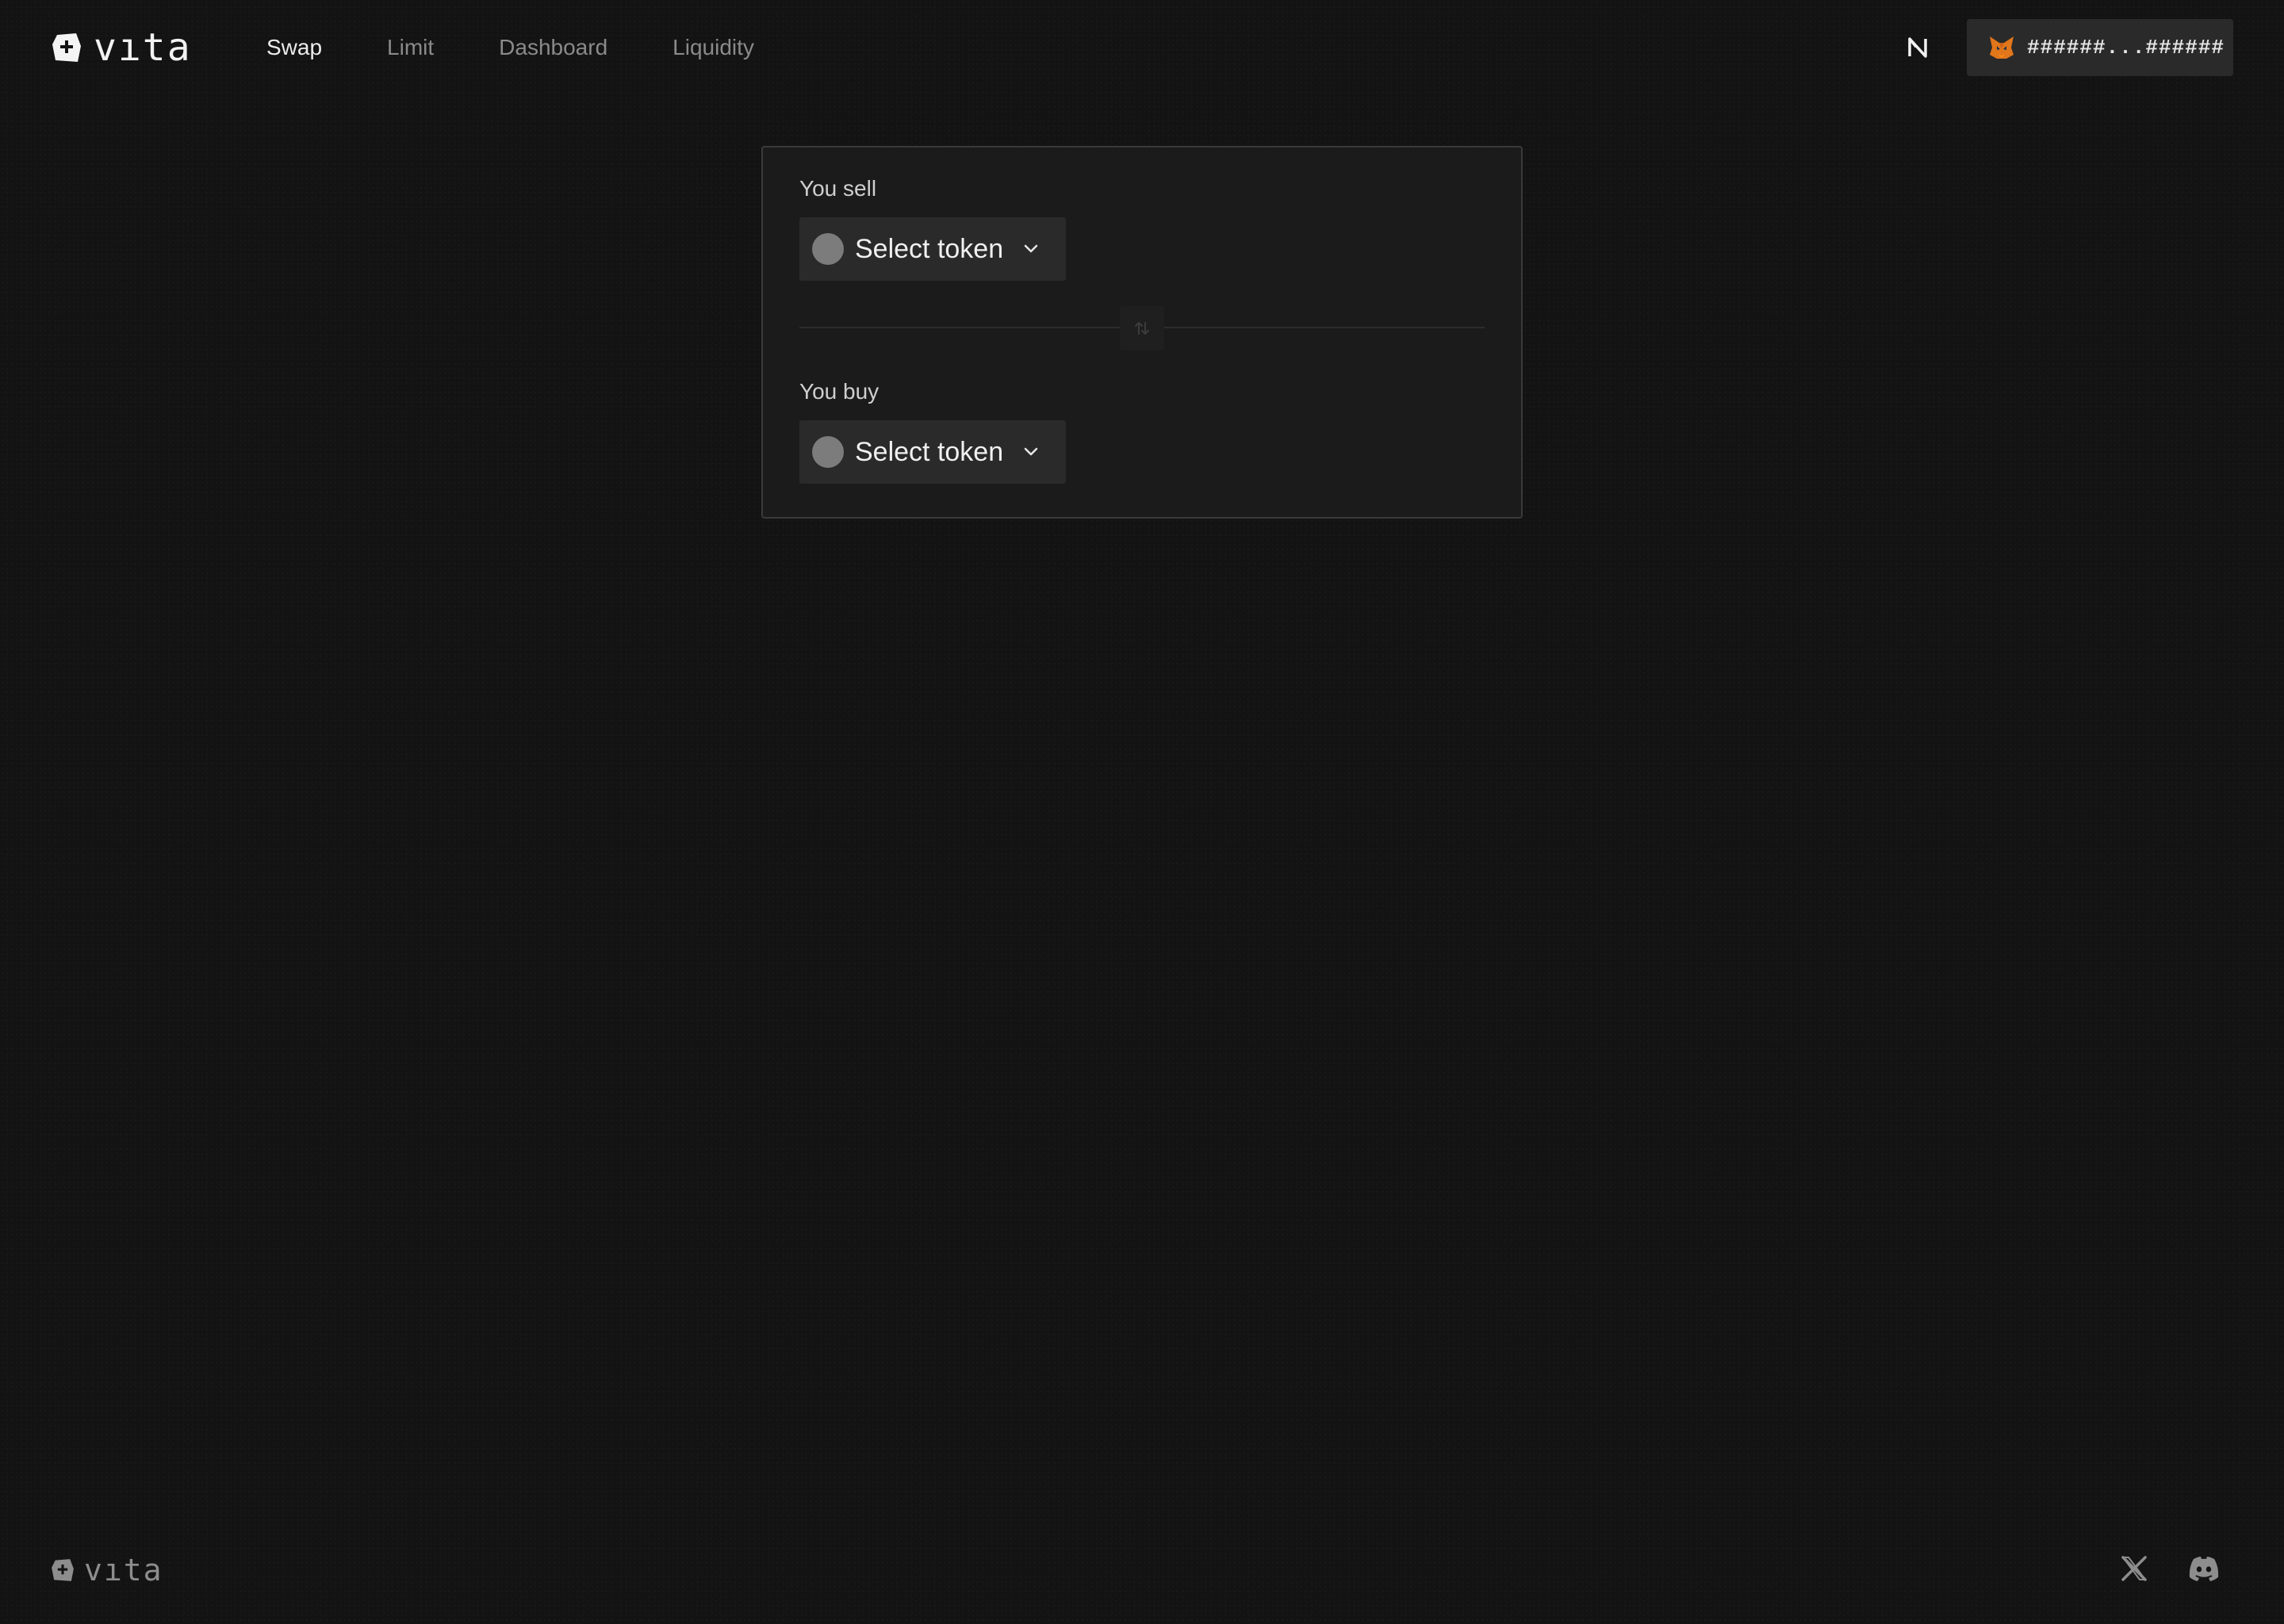  What do you see at coordinates (2134, 1568) in the screenshot?
I see `x-icon` at bounding box center [2134, 1568].